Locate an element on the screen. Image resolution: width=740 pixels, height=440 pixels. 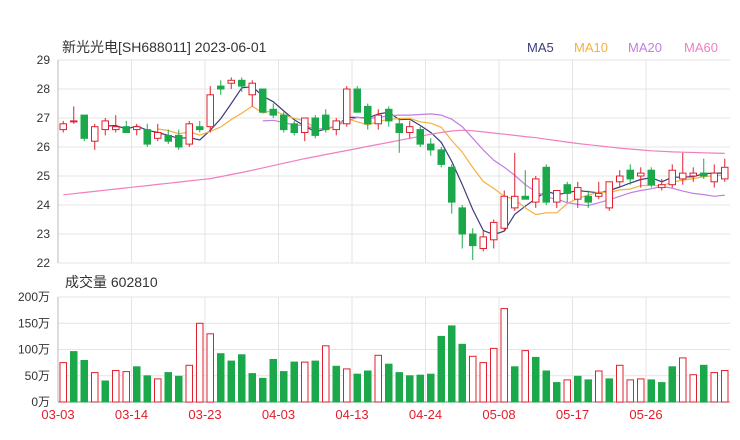
date-tick-label: 03-03 is located at coordinates (57, 414).